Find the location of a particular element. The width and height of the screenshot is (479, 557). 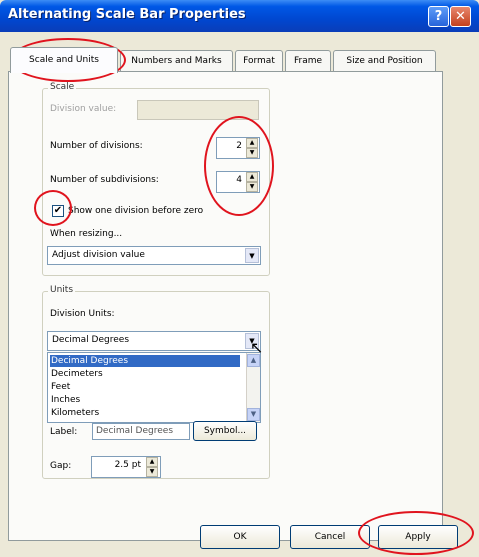

scroll-down-icon: ▼ is located at coordinates (253, 414).